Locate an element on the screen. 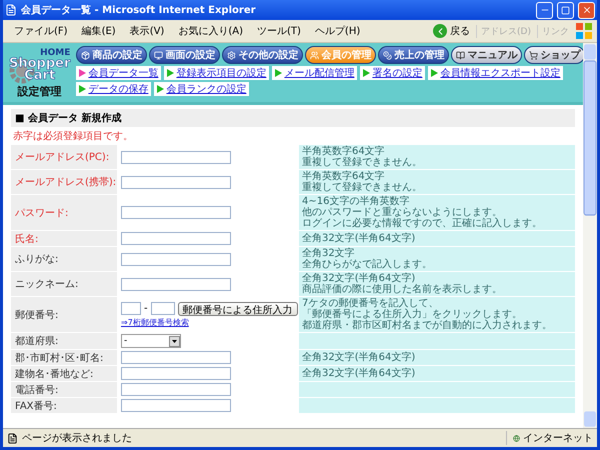 The image size is (600, 450). maximize-button is located at coordinates (565, 10).